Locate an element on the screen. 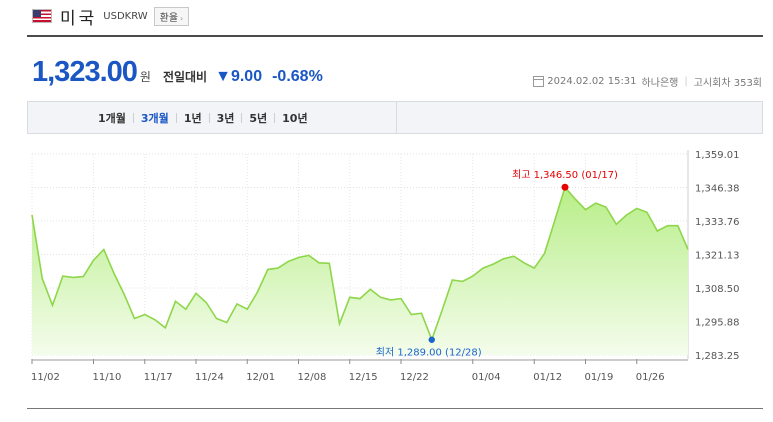  y-tick-label: 1,308.50 is located at coordinates (717, 289).